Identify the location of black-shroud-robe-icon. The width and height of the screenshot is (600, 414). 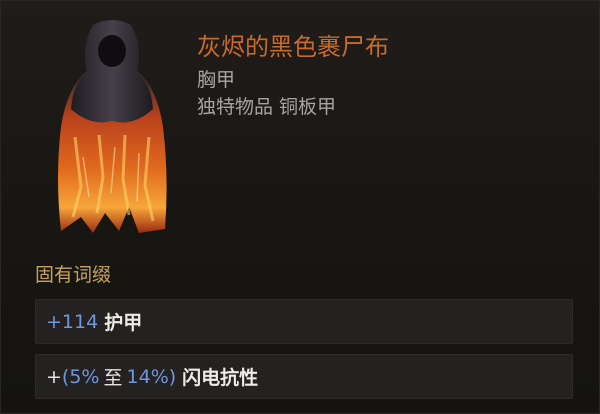
(112, 126).